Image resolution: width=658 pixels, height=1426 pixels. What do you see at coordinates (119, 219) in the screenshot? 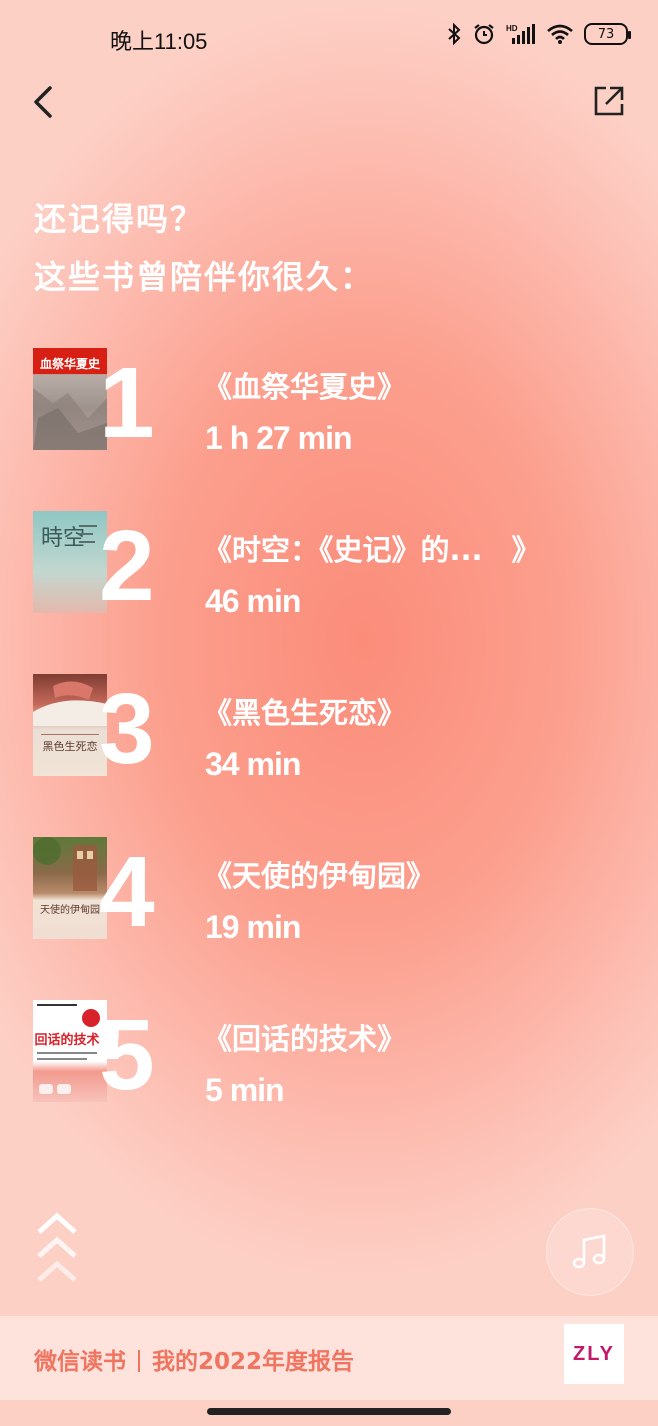
I see `headline-line-1: 还记得吗？` at bounding box center [119, 219].